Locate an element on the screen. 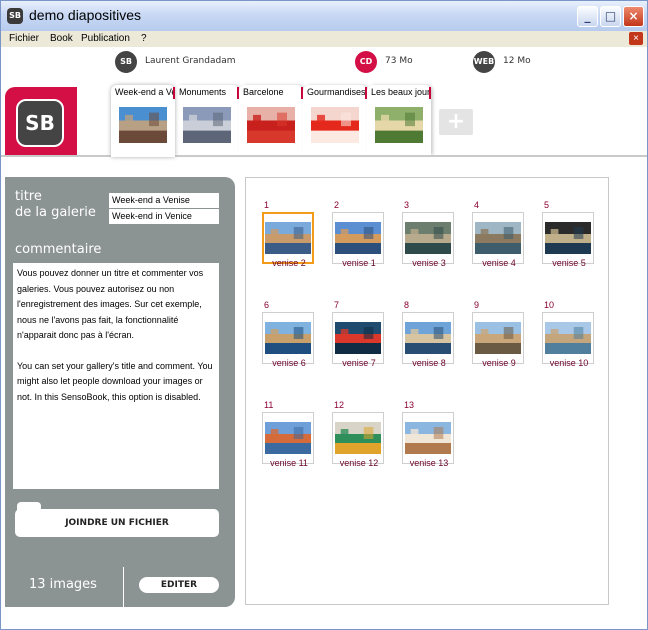  maximize-button: □ is located at coordinates (610, 16).